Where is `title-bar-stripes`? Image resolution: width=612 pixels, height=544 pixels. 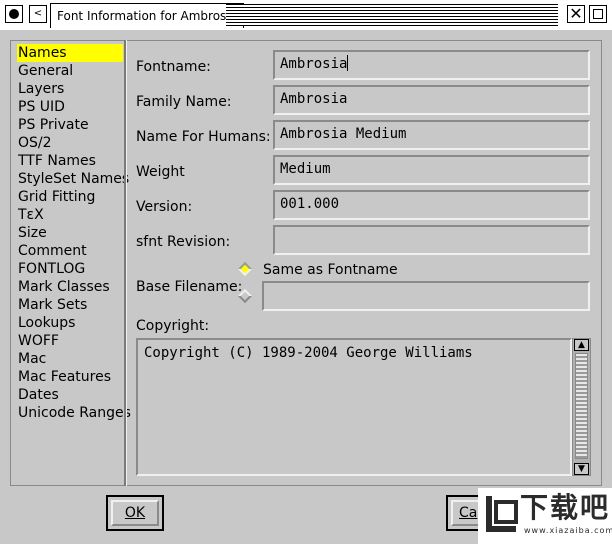 title-bar-stripes is located at coordinates (392, 15).